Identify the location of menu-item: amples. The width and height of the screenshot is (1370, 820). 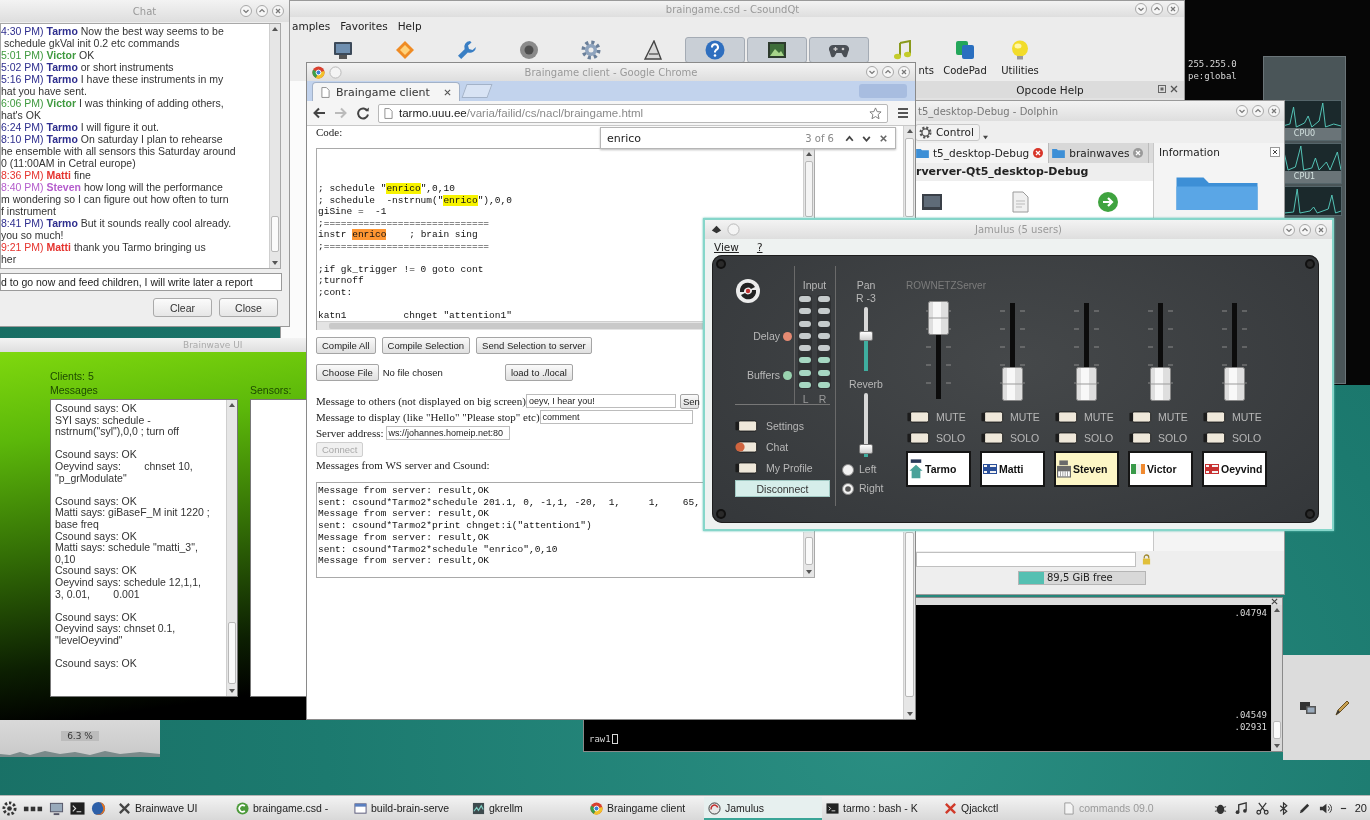
(311, 25).